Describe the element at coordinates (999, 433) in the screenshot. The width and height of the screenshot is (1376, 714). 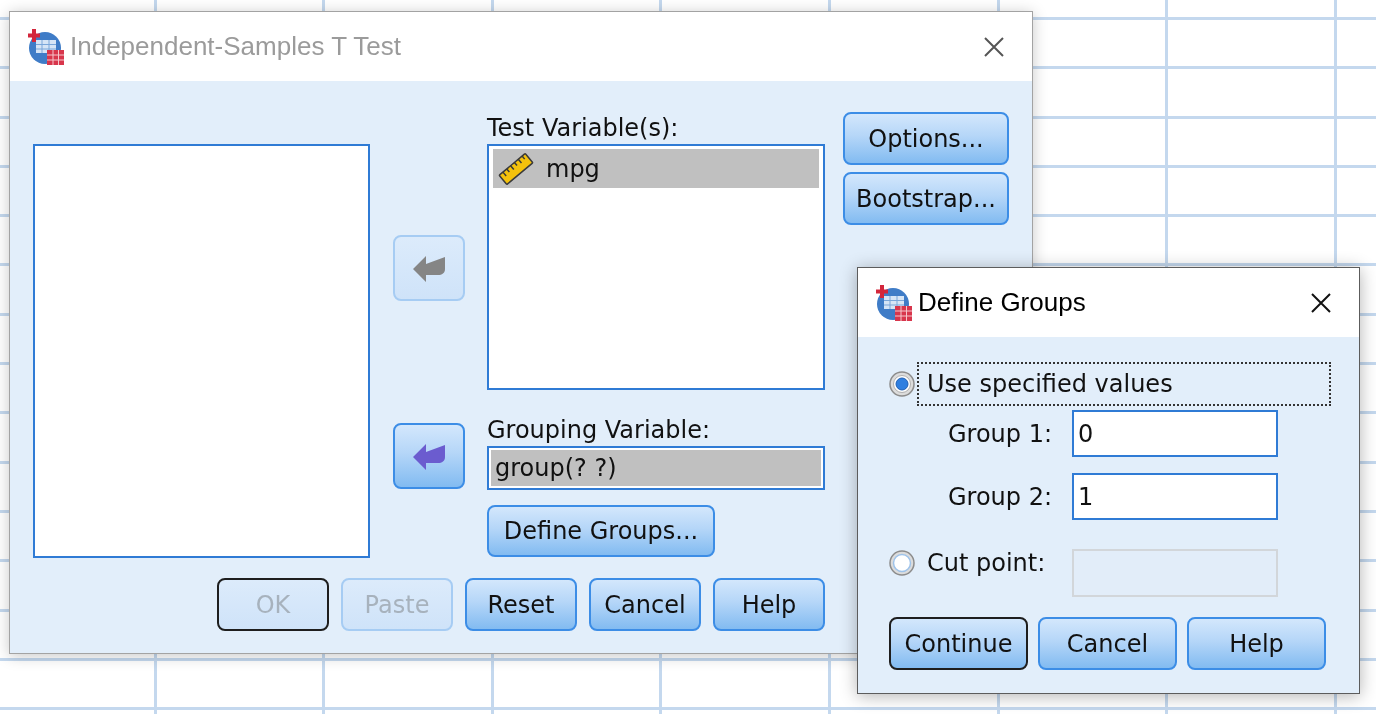
I see `field-label: Group 1:` at that location.